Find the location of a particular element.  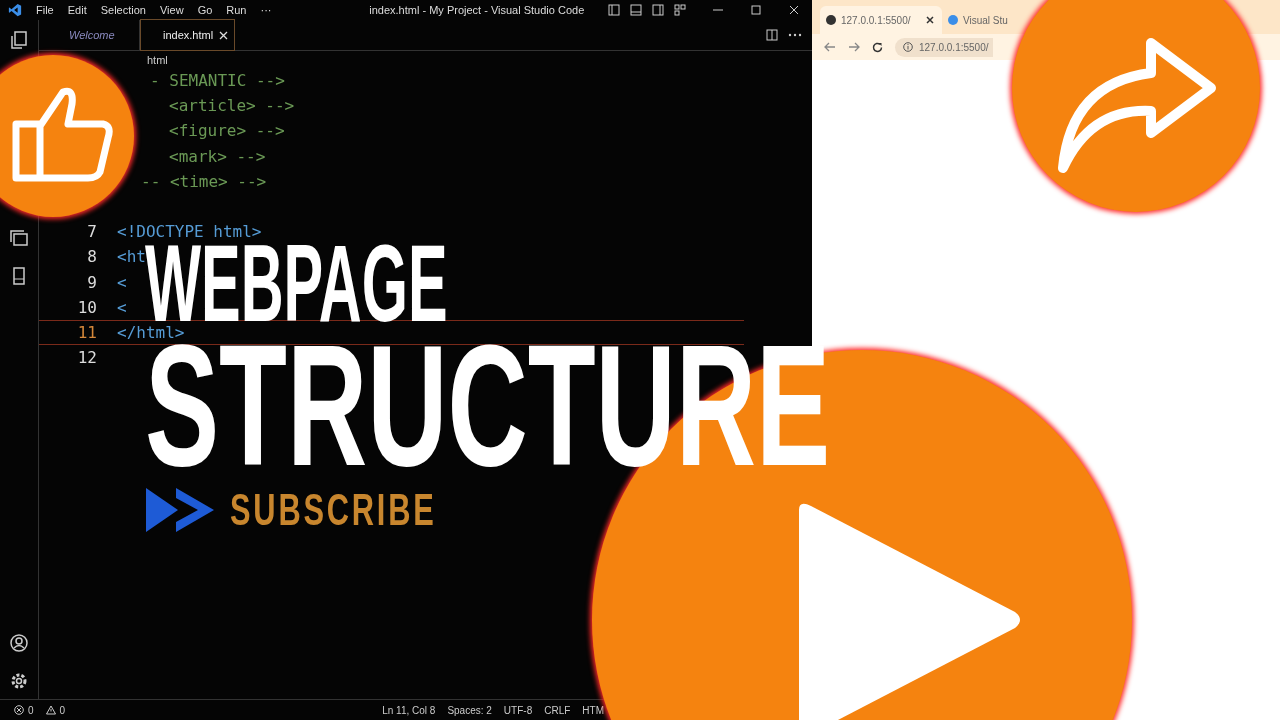

status-item: UTF-8 is located at coordinates (518, 710).